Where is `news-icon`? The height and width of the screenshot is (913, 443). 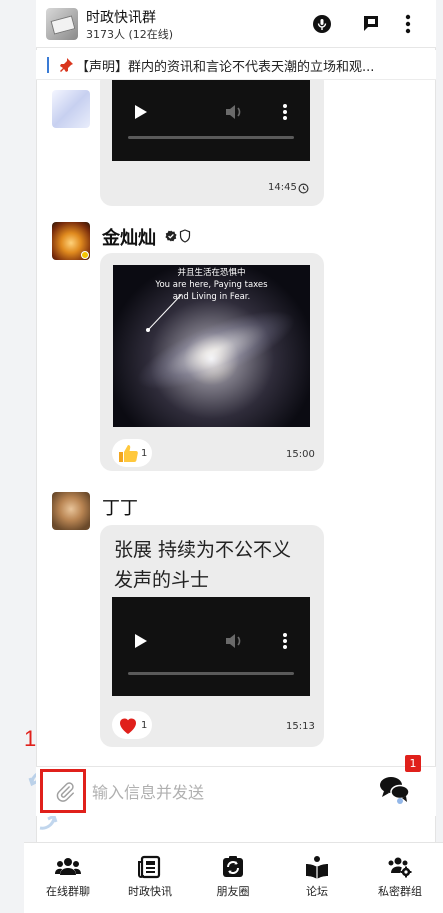 news-icon is located at coordinates (149, 867).